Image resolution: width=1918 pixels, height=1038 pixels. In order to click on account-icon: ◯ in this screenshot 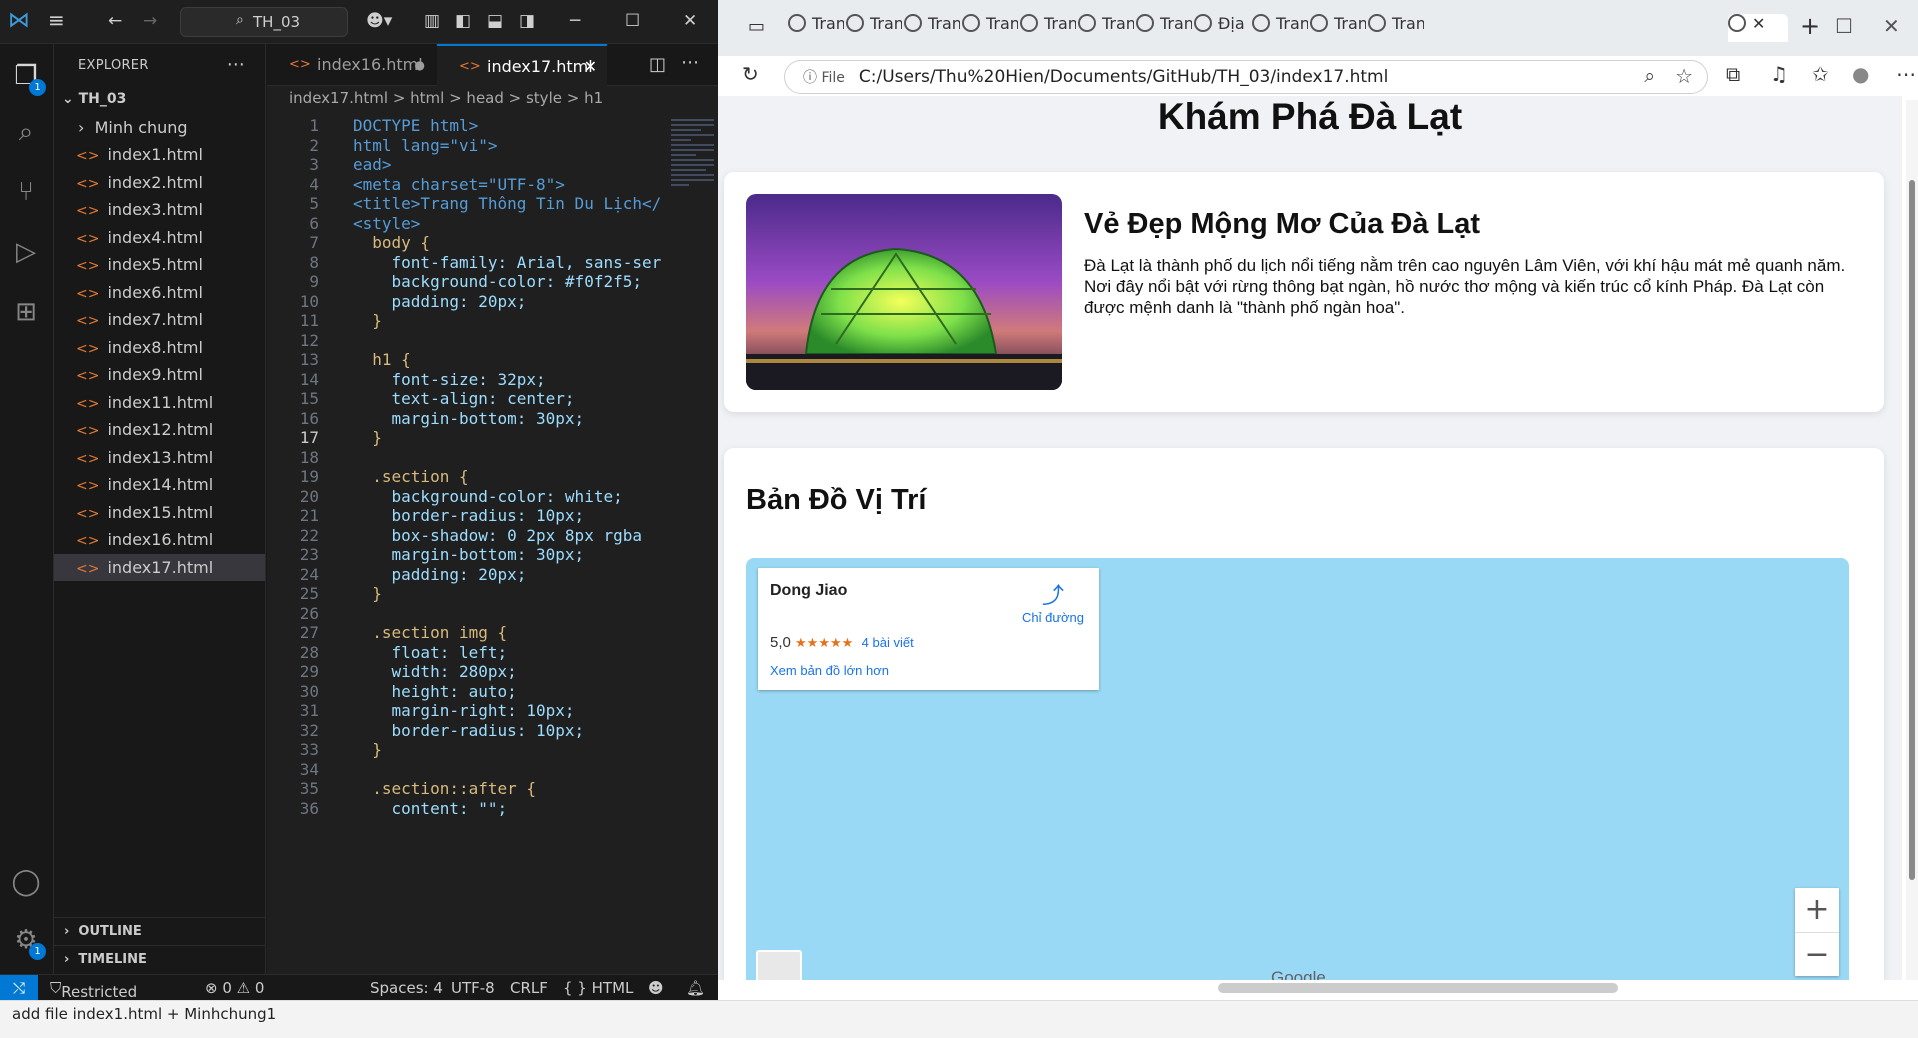, I will do `click(26, 882)`.